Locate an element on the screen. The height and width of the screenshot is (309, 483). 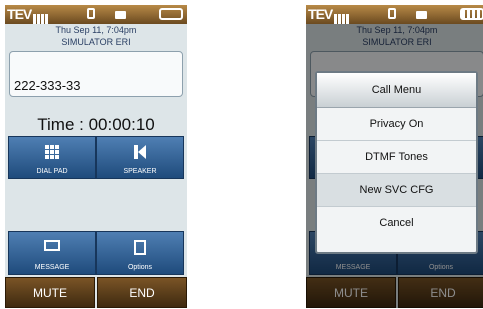
options-button: Options is located at coordinates (140, 253).